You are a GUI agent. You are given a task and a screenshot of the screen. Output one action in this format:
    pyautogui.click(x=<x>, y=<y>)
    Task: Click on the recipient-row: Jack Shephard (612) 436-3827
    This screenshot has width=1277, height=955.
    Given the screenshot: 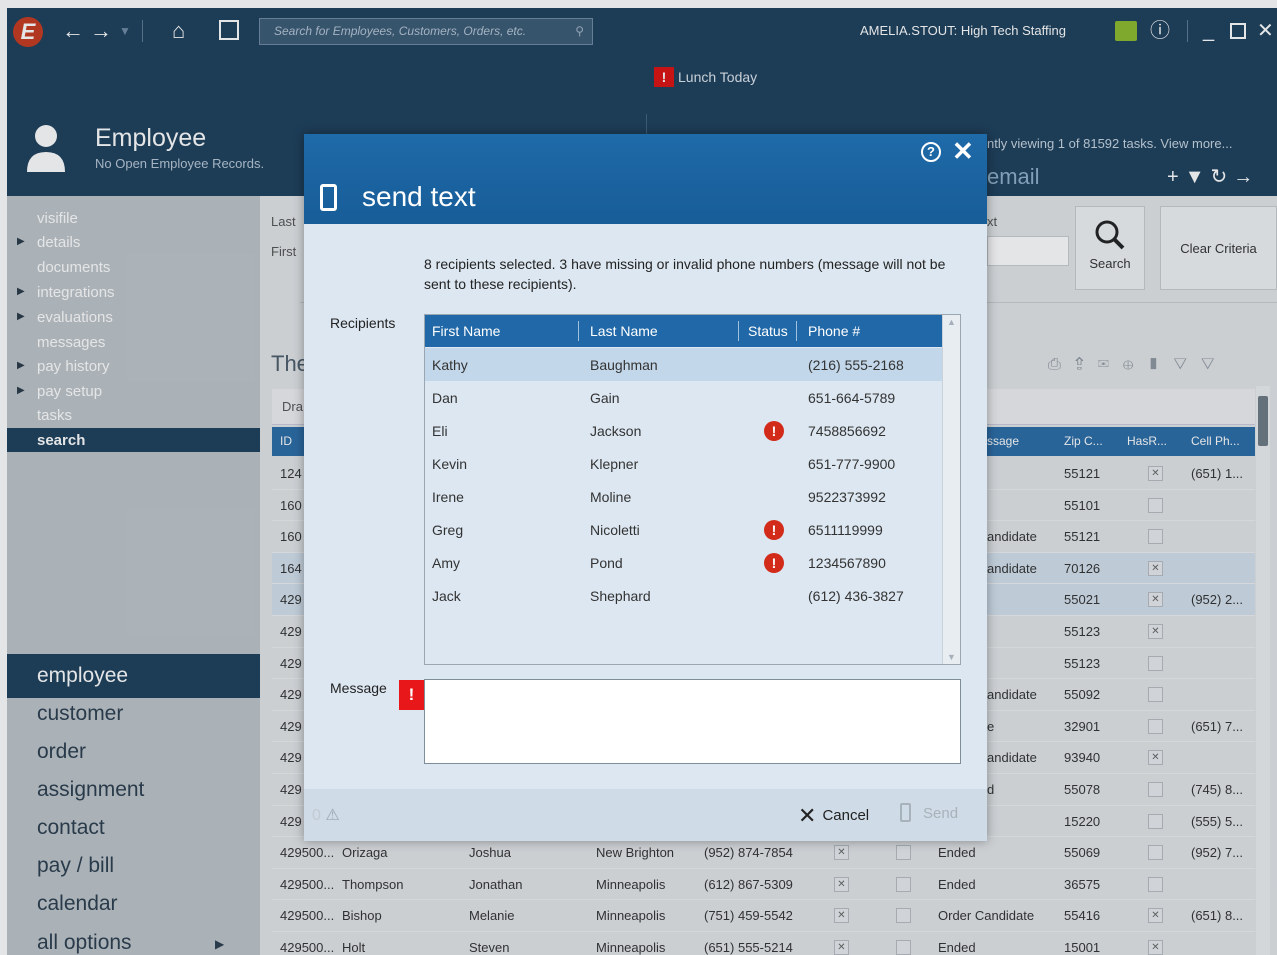 What is the action you would take?
    pyautogui.click(x=683, y=595)
    